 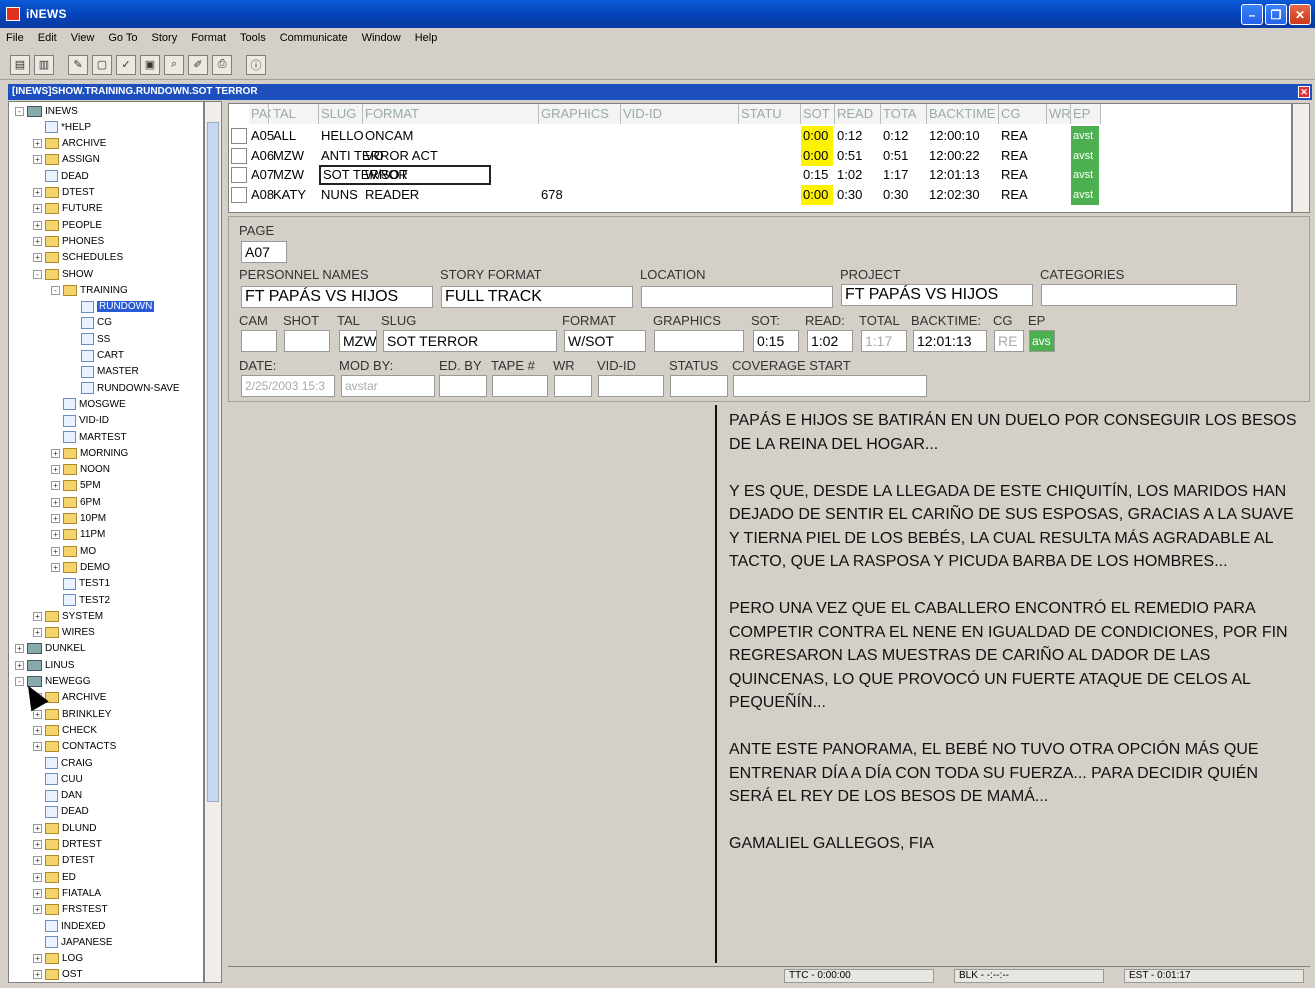 I want to click on cam-field, so click(x=259, y=341).